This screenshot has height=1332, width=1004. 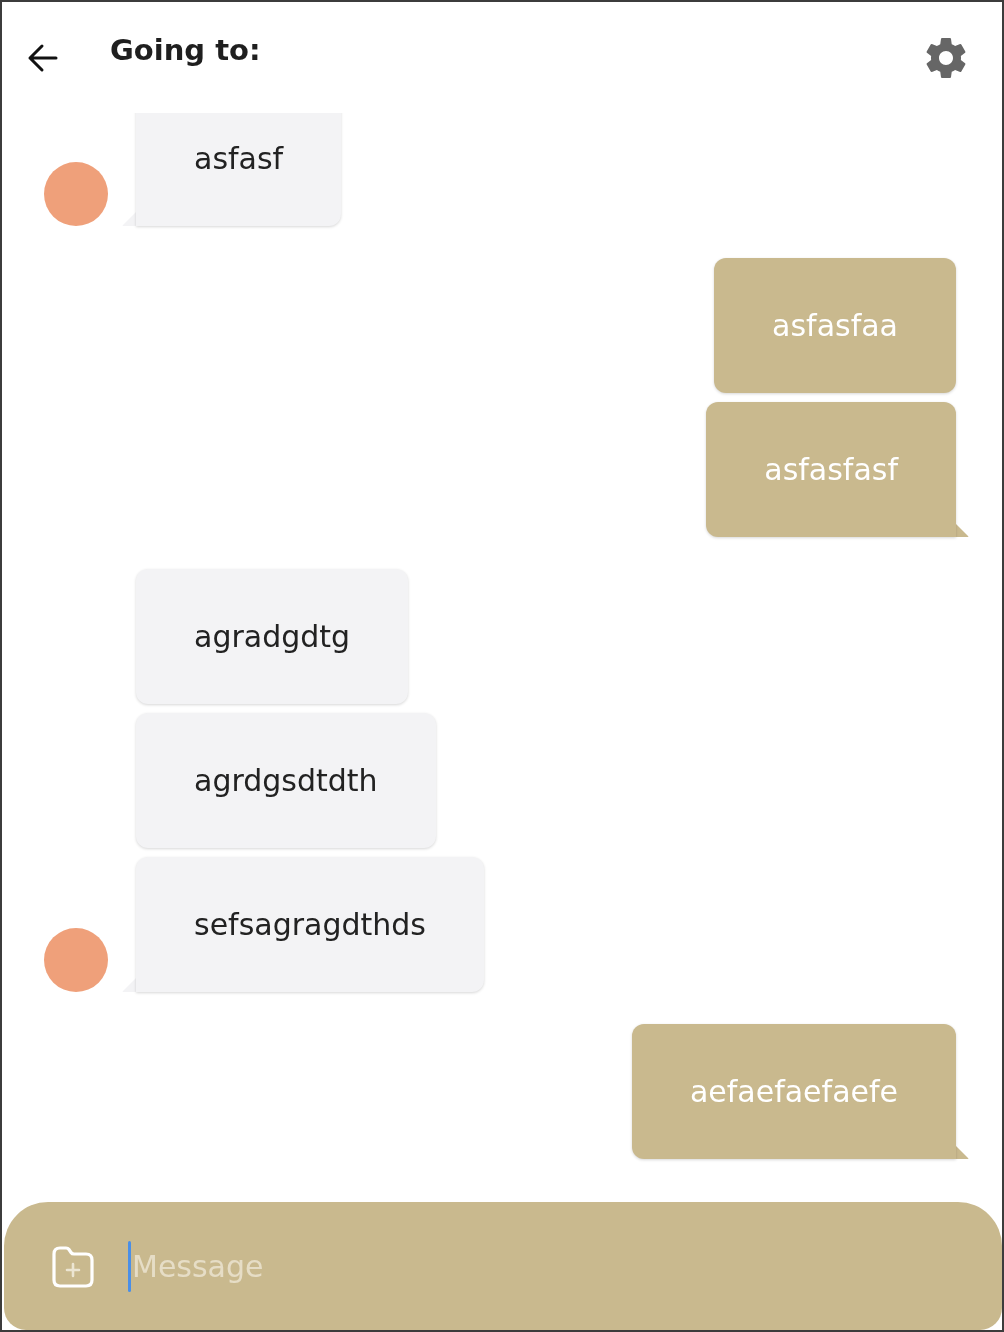 I want to click on message-composer: Message, so click(x=503, y=1266).